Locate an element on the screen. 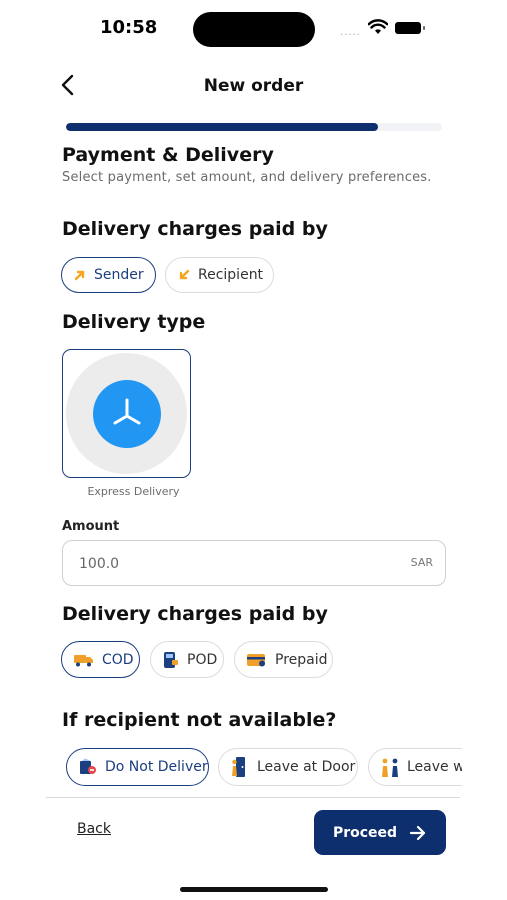 This screenshot has height=900, width=507. delivery-type-heading: Delivery type is located at coordinates (134, 322).